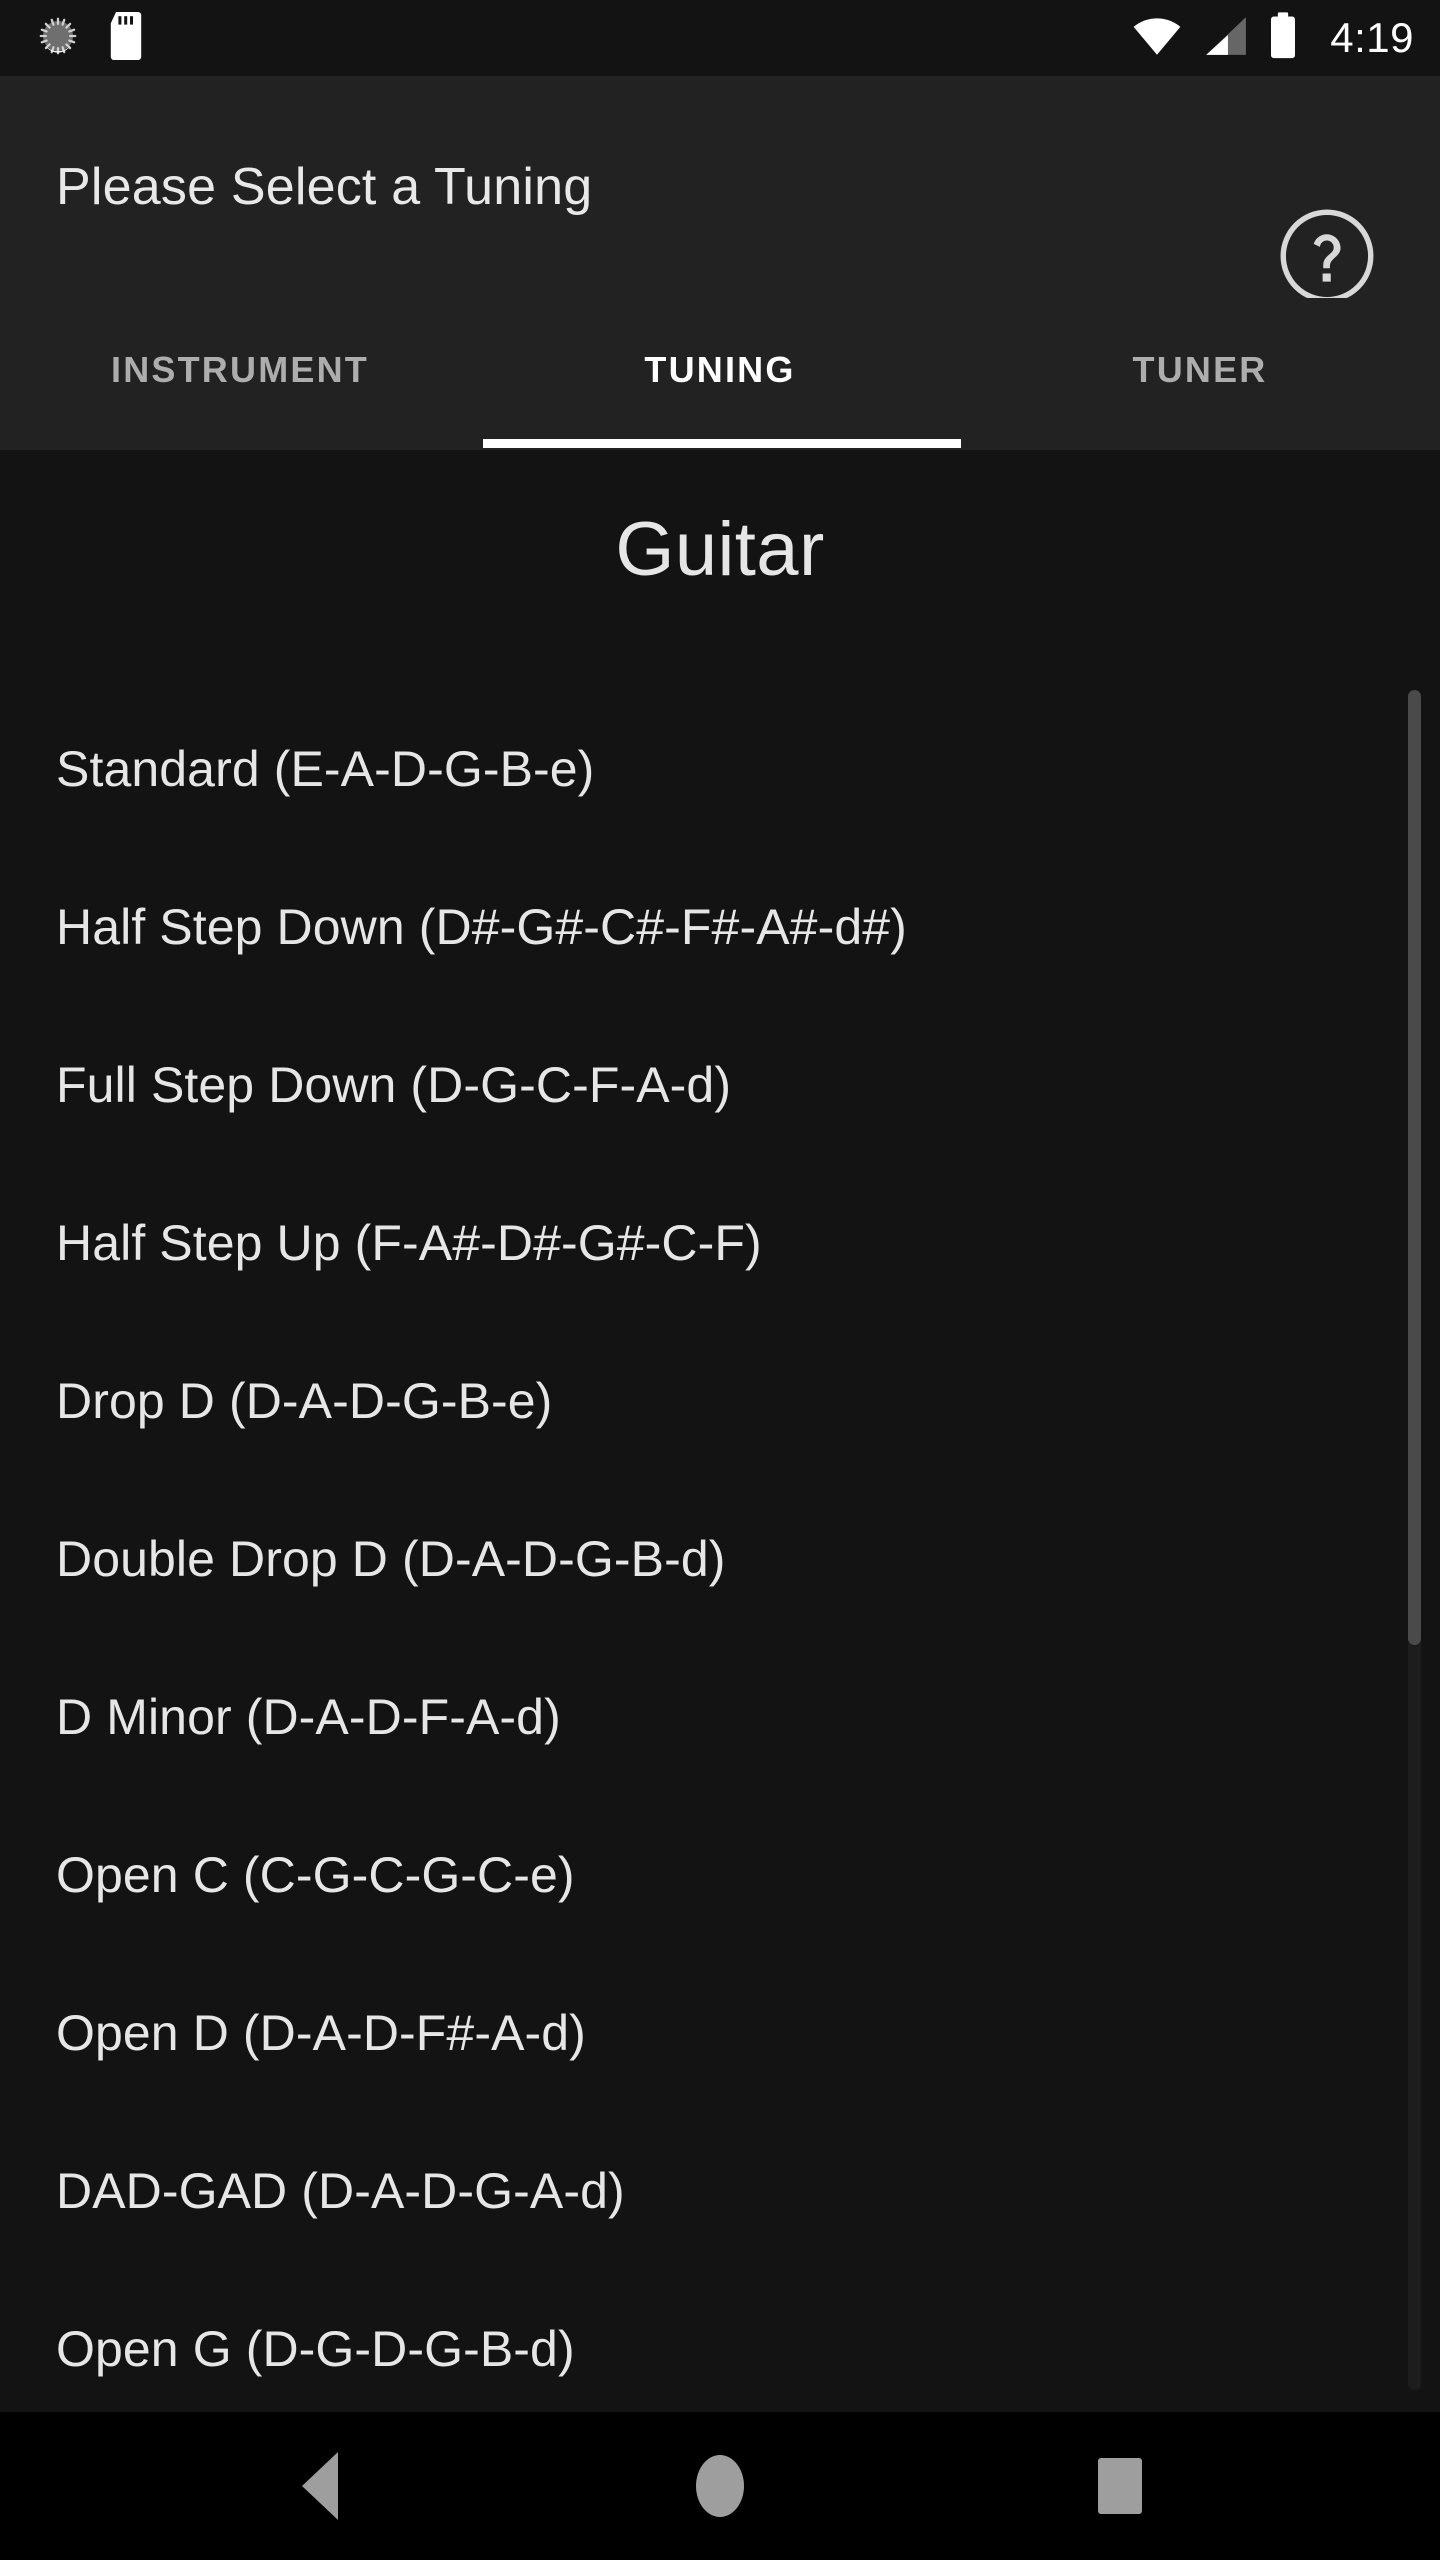 The height and width of the screenshot is (2560, 1440). What do you see at coordinates (720, 38) in the screenshot?
I see `status-bar: 4:19` at bounding box center [720, 38].